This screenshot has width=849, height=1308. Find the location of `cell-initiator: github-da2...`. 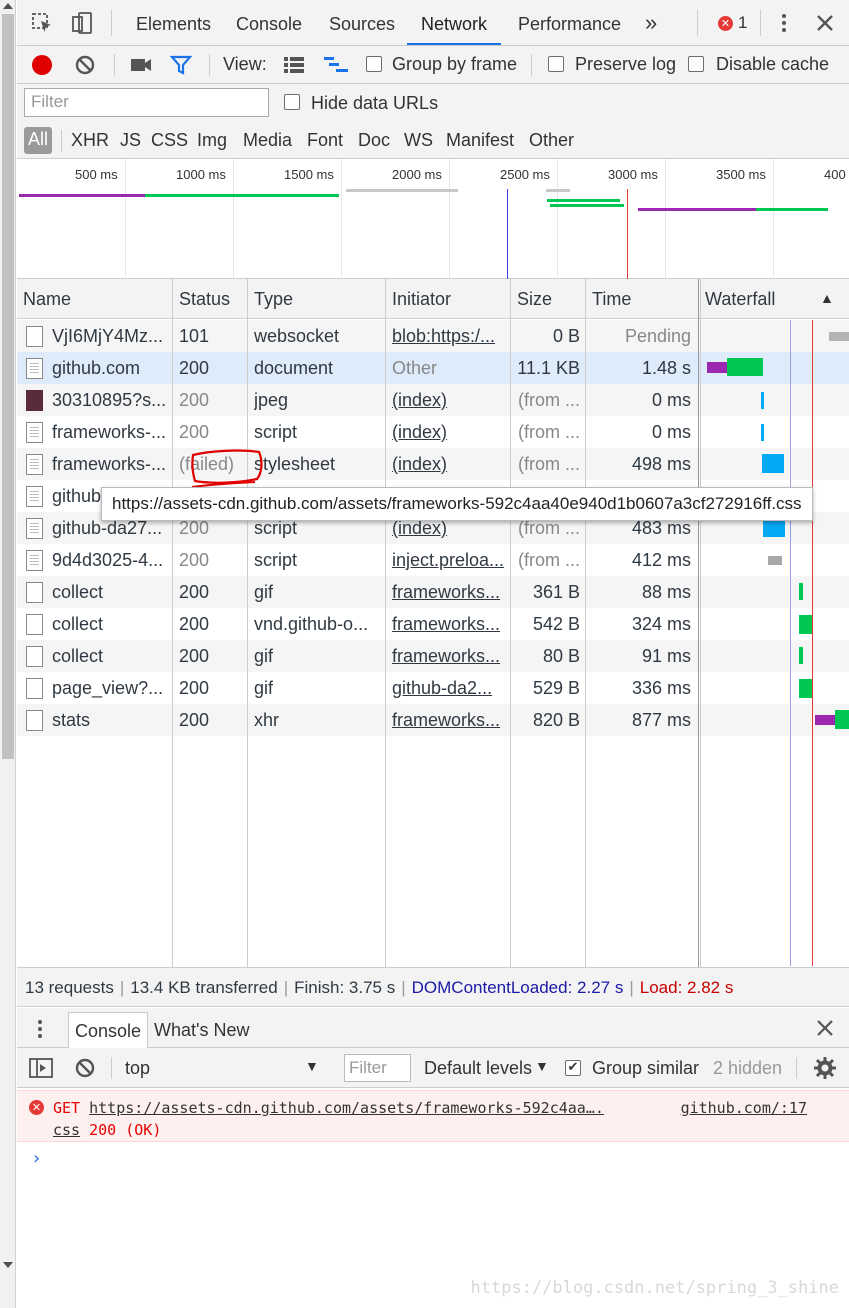

cell-initiator: github-da2... is located at coordinates (448, 688).